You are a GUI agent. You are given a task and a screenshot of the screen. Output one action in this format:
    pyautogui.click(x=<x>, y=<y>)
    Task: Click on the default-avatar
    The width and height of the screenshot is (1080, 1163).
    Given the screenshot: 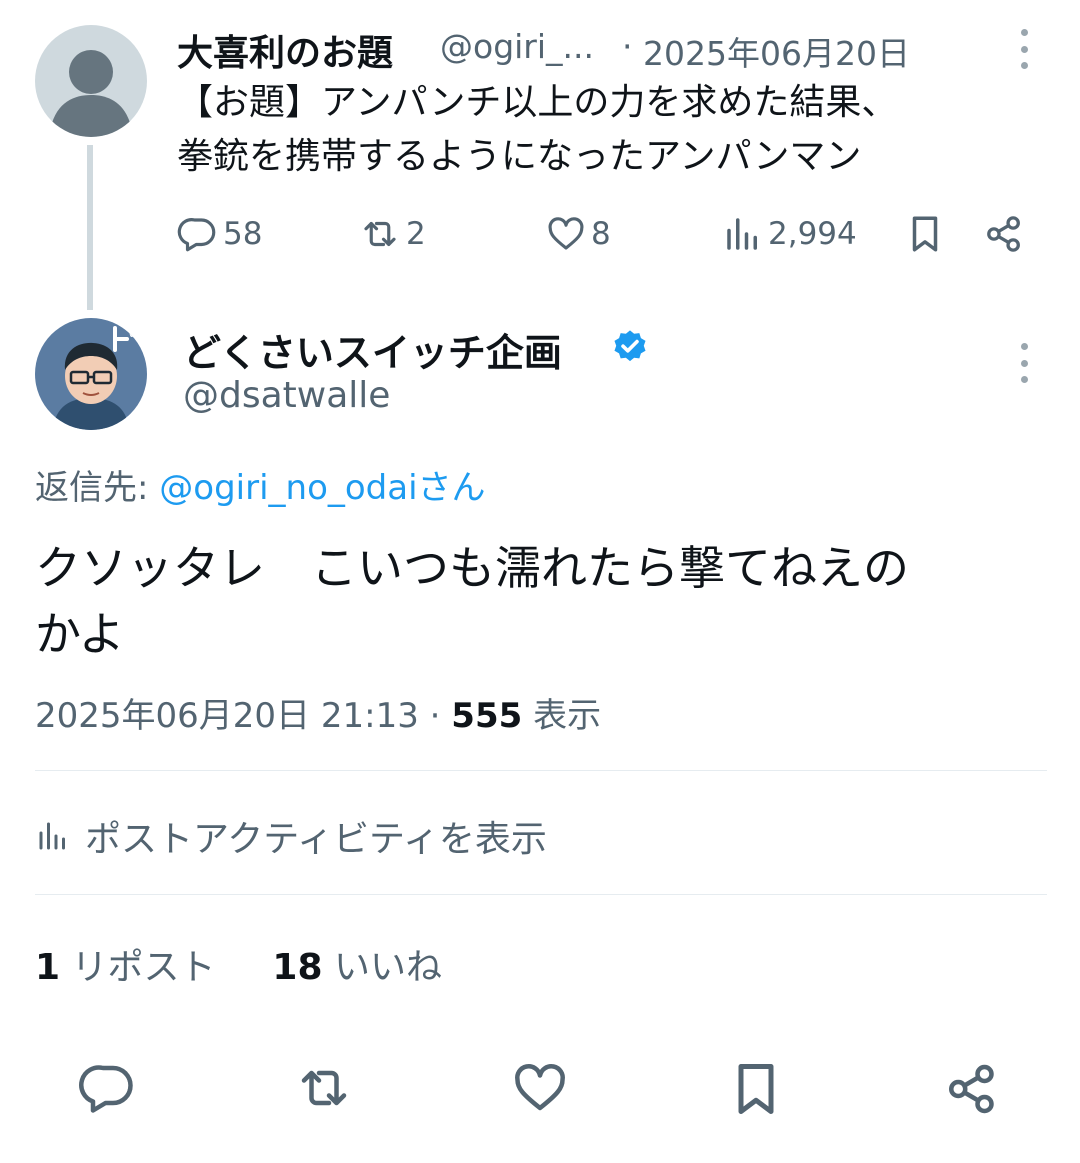 What is the action you would take?
    pyautogui.click(x=91, y=81)
    